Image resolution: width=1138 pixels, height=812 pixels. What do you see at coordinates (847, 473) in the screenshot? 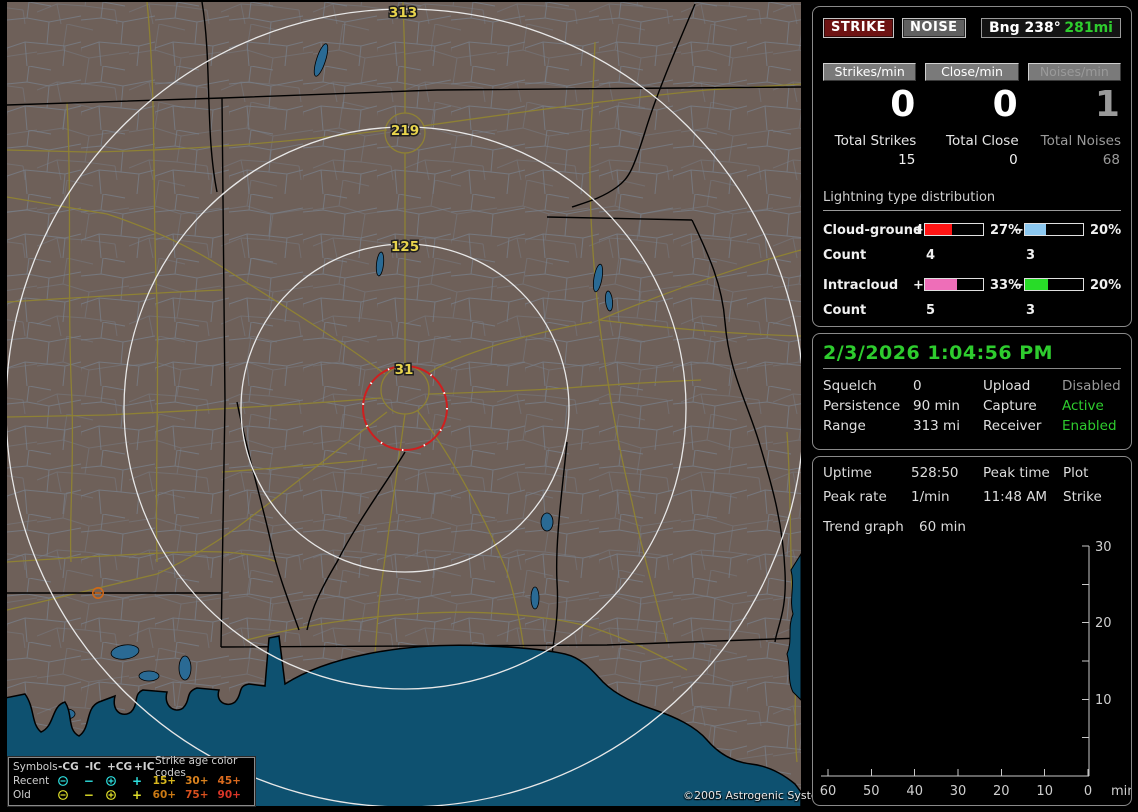
I see `uptime-label: Uptime` at bounding box center [847, 473].